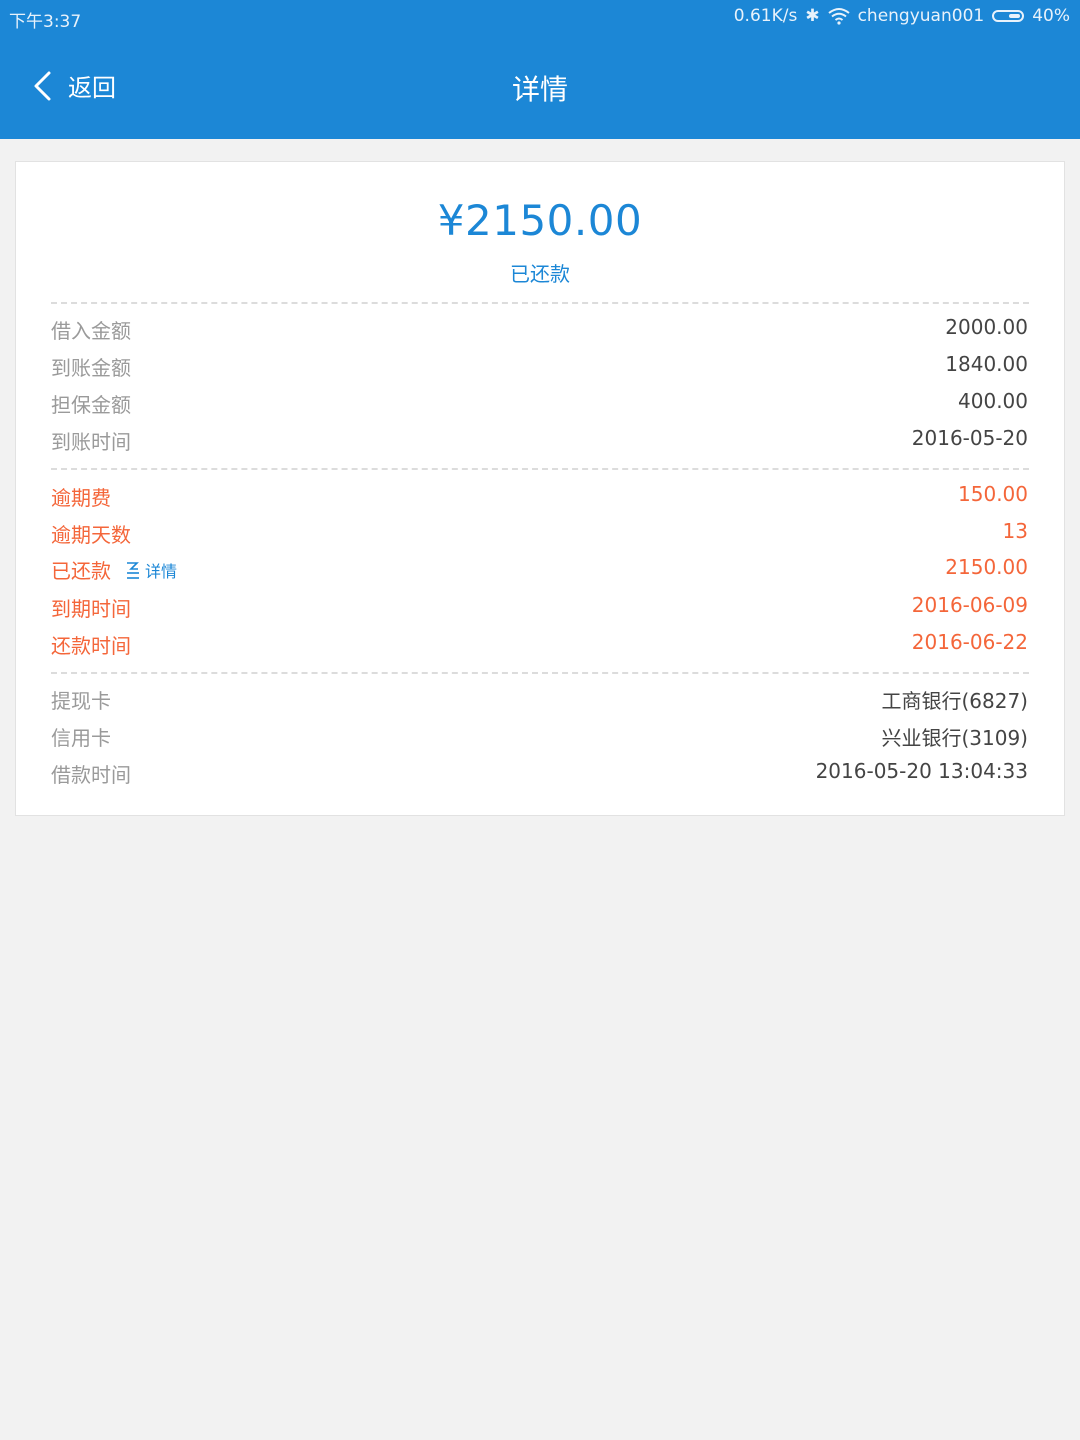 The height and width of the screenshot is (1440, 1080). I want to click on row-label: 提现卡, so click(81, 701).